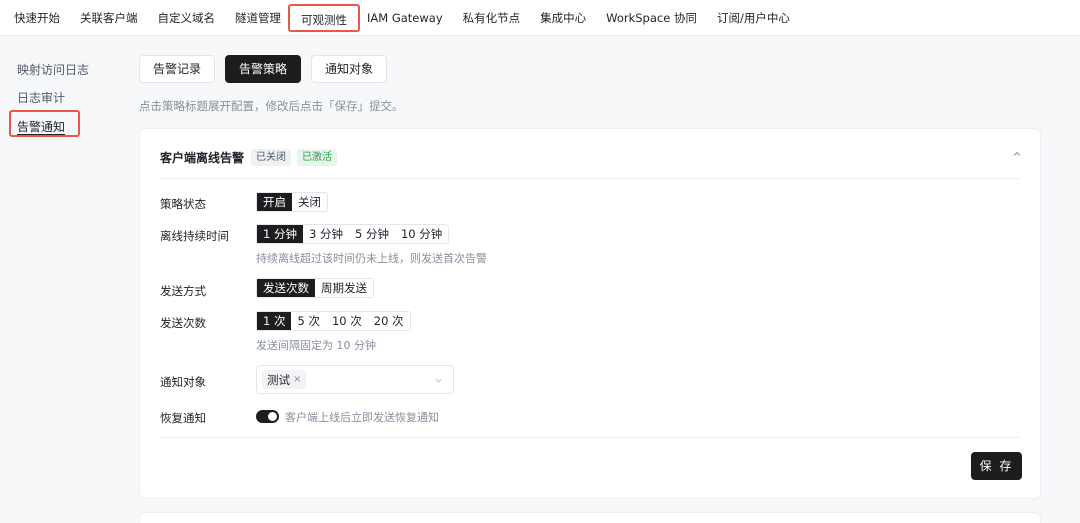 This screenshot has width=1080, height=523. I want to click on status-option-on: 开启, so click(274, 202).